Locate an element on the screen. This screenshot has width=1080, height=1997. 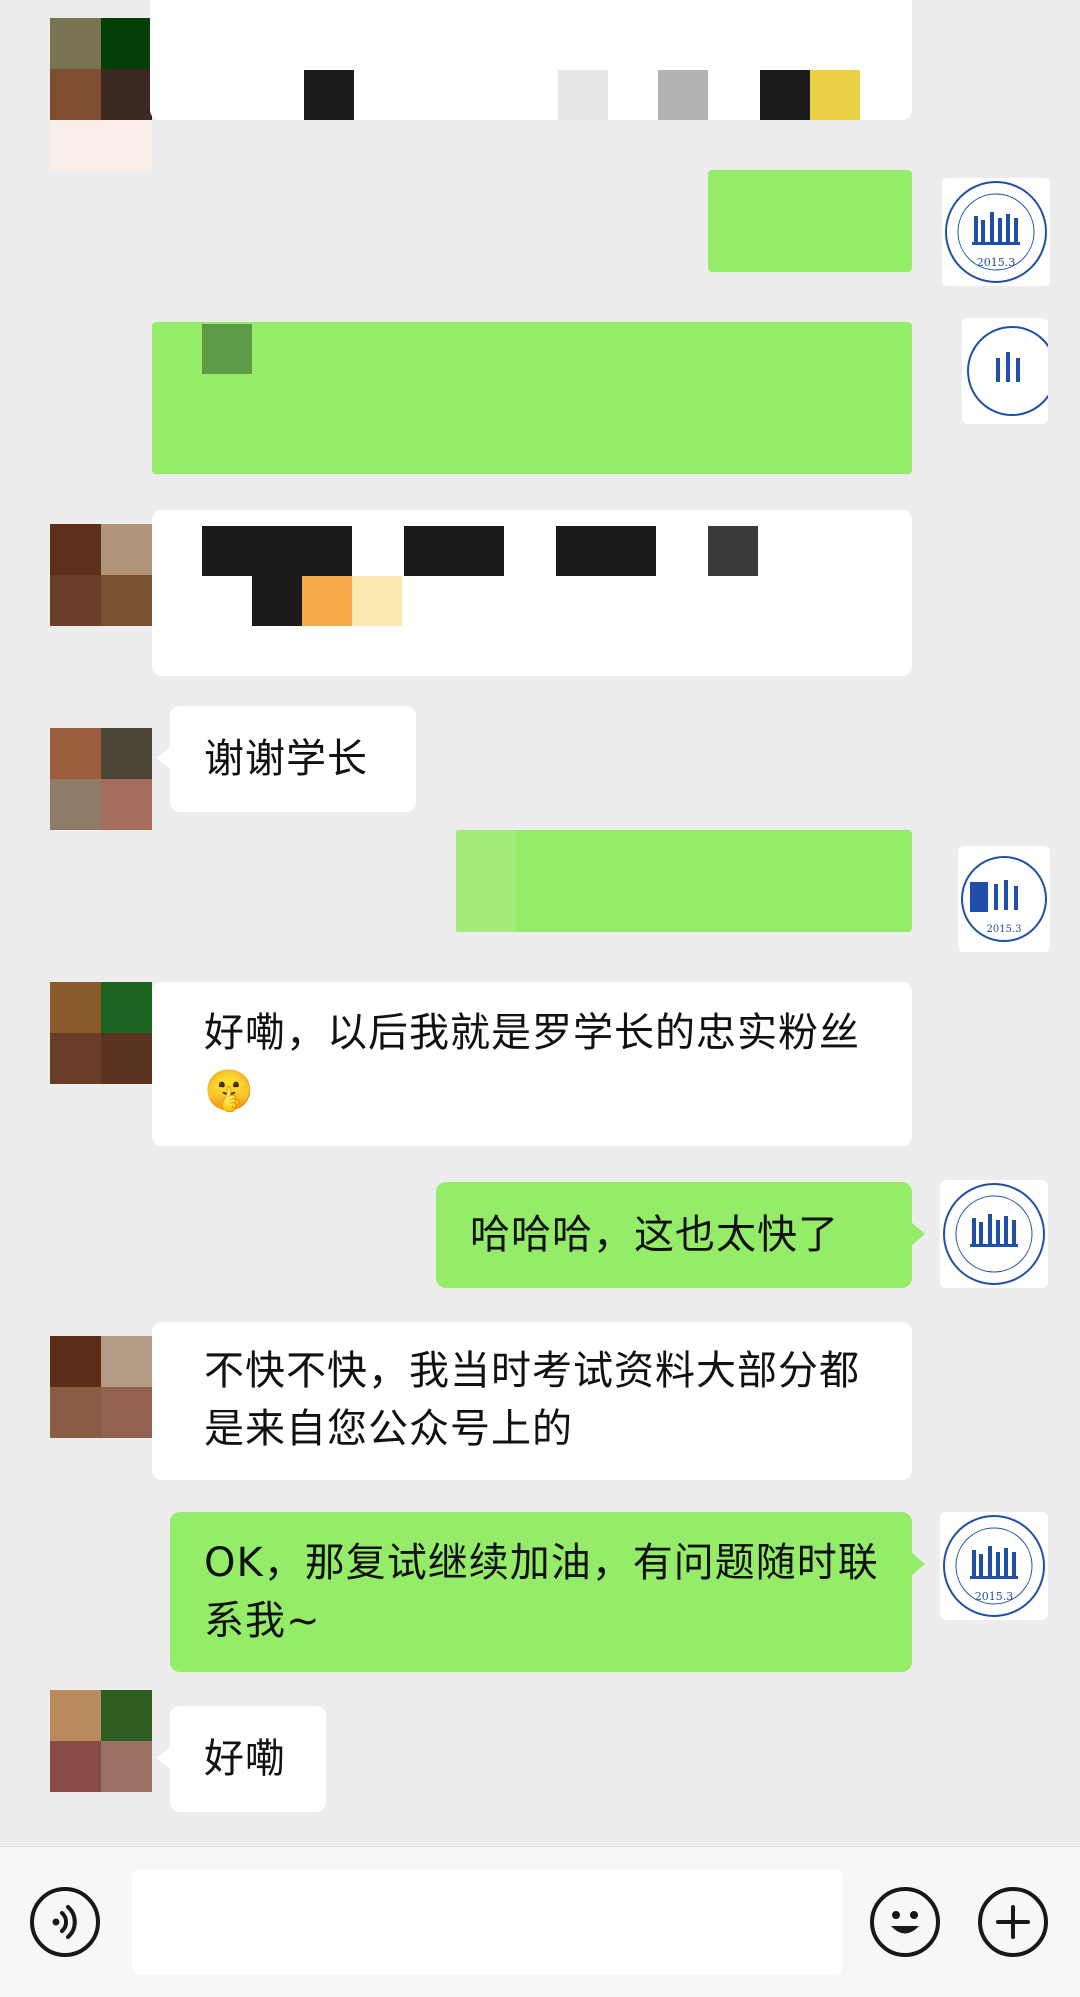
message-text-content: 好嘞，以后我就是罗学长的忠实粉丝 is located at coordinates (532, 1033).